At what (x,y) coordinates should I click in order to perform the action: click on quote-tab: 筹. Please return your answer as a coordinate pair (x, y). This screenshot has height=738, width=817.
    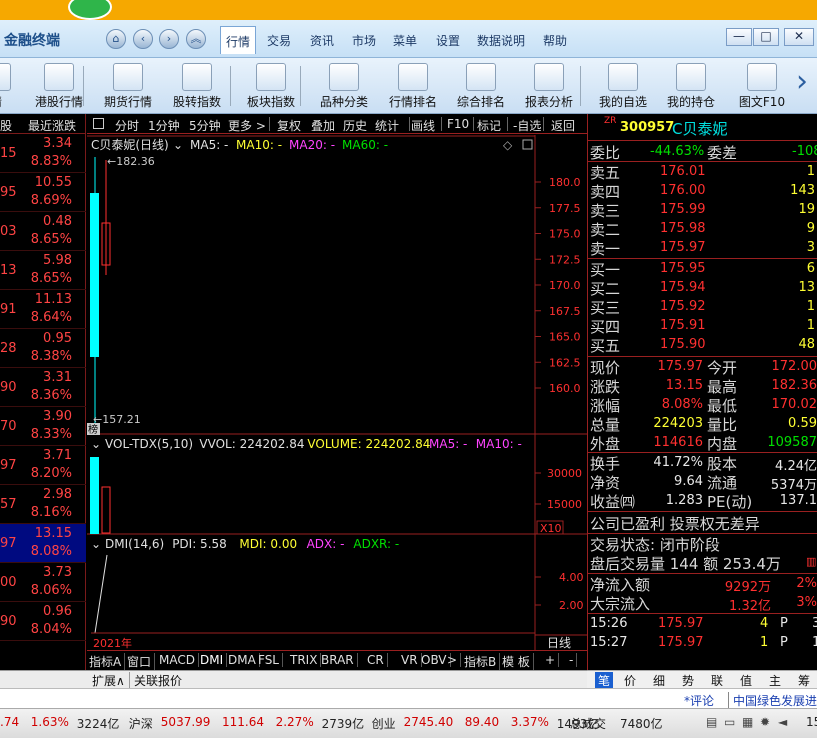
    Looking at the image, I should click on (804, 680).